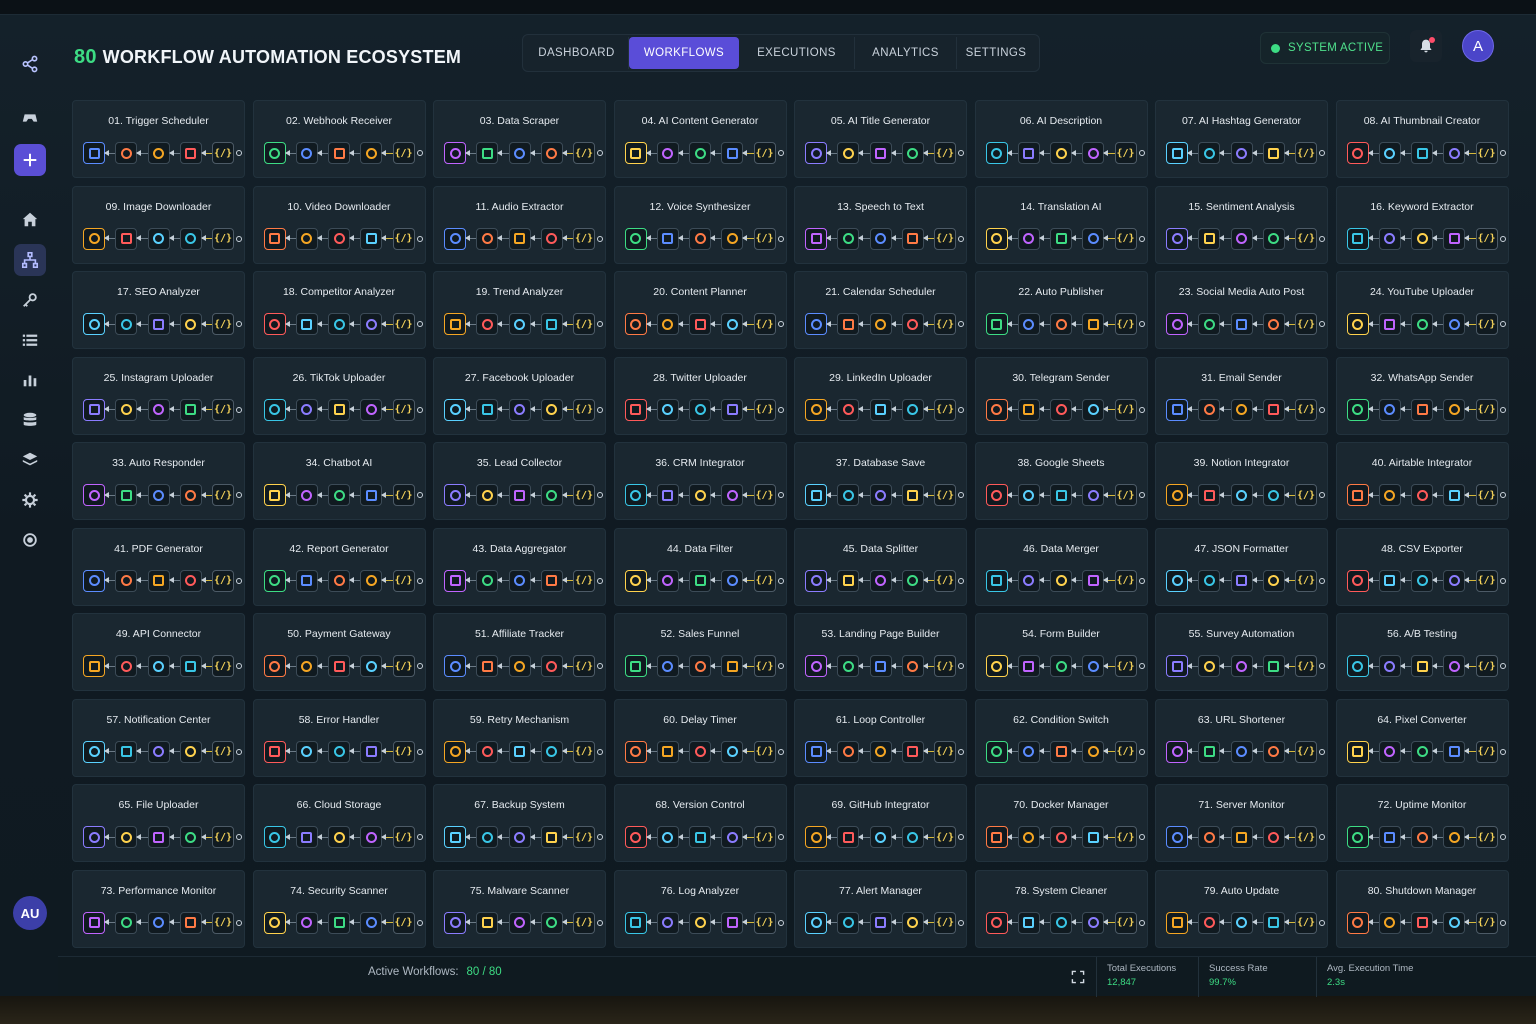 This screenshot has height=1024, width=1536. I want to click on workflow-card: 57. Notification Center {/}, so click(158, 737).